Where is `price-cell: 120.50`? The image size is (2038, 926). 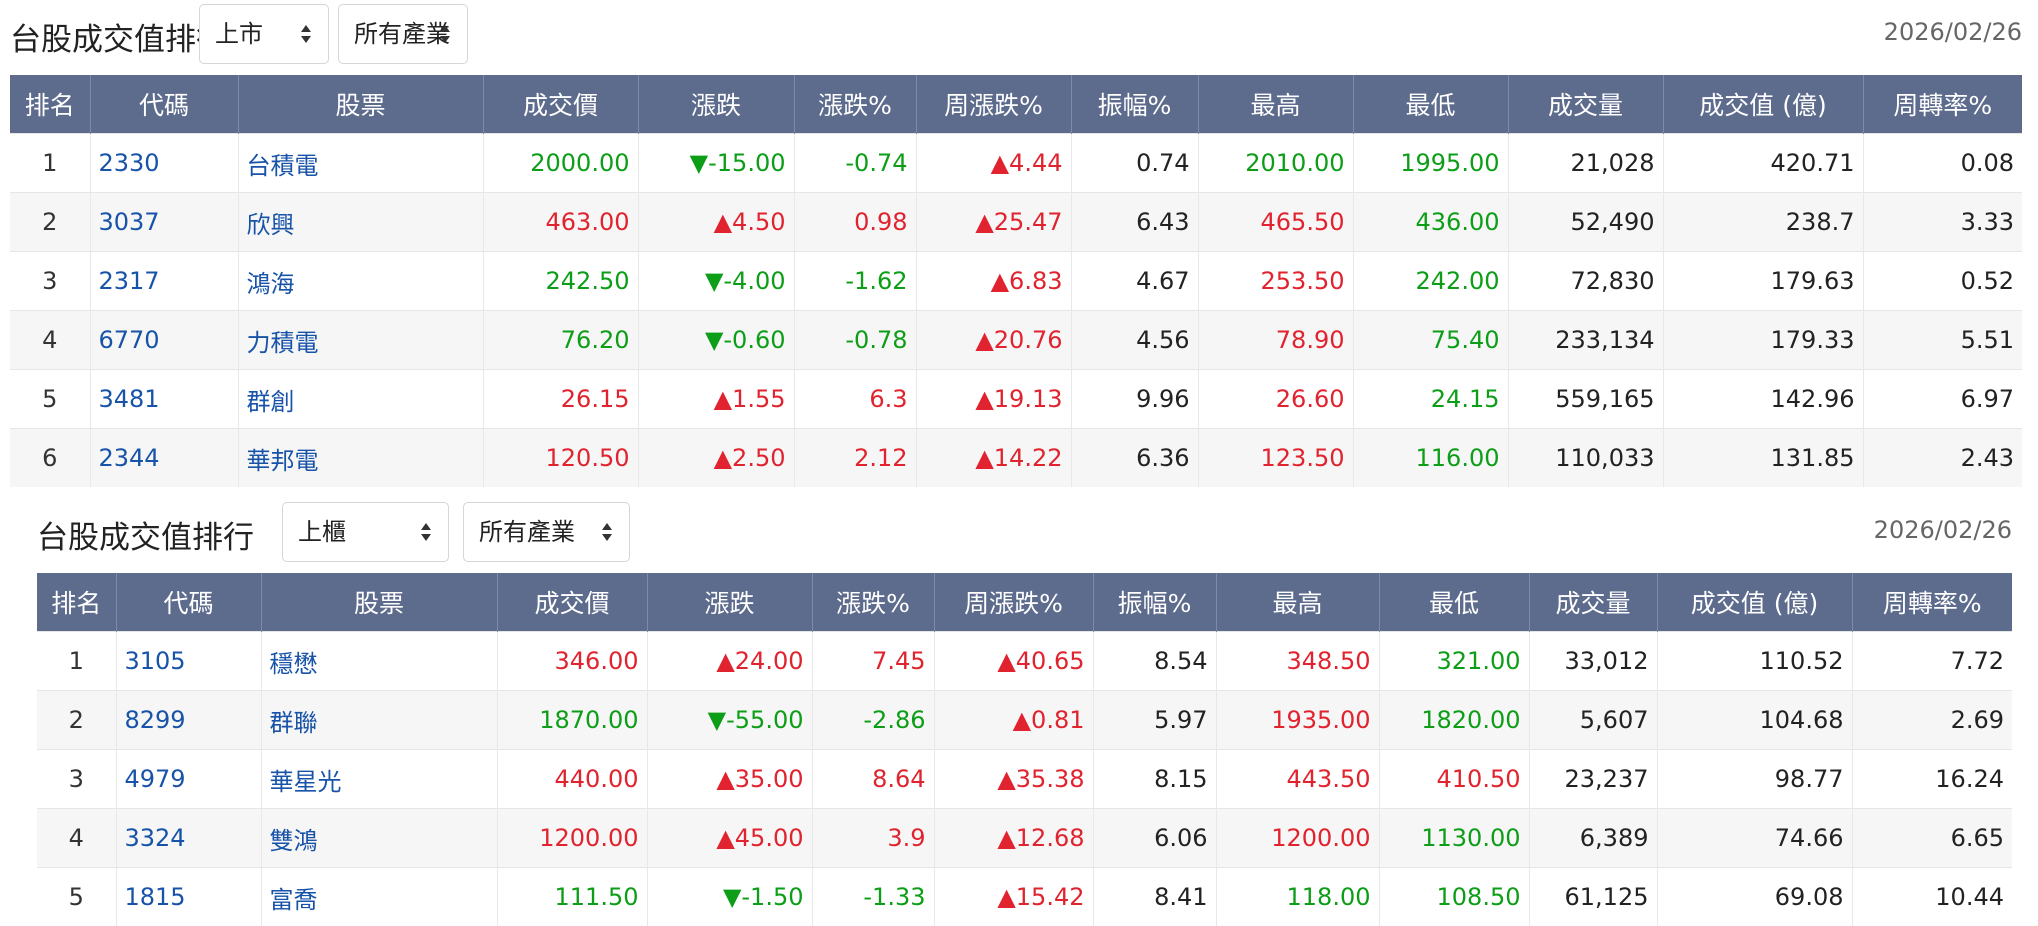 price-cell: 120.50 is located at coordinates (560, 458).